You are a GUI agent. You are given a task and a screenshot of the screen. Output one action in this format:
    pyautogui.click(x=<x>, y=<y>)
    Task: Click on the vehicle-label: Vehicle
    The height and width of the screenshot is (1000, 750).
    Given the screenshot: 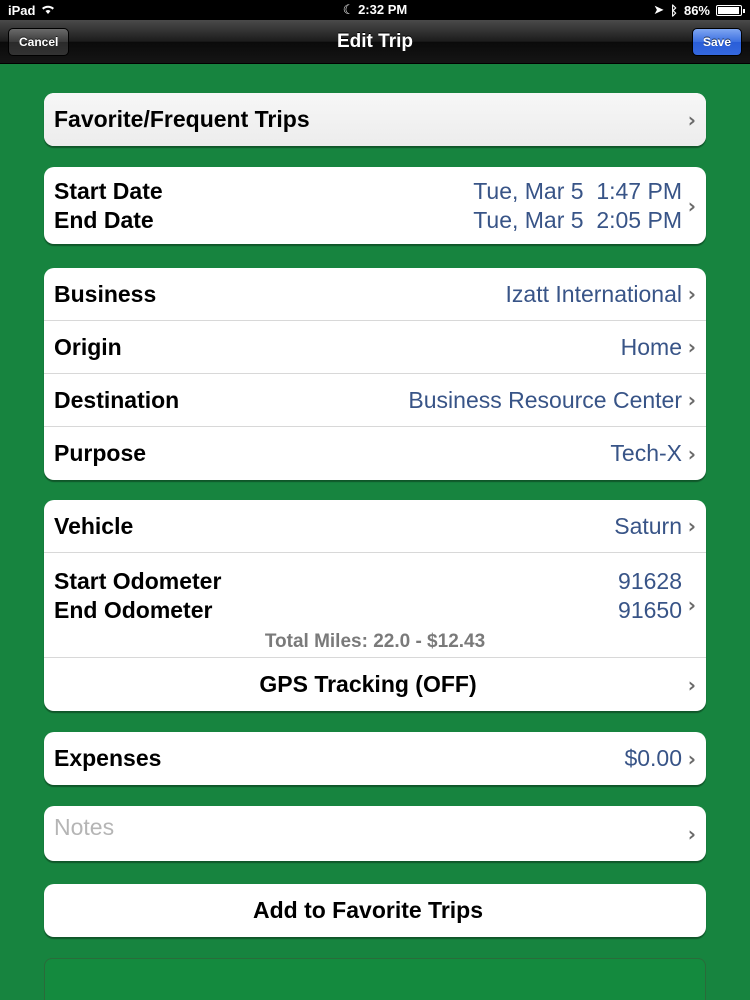 What is the action you would take?
    pyautogui.click(x=94, y=525)
    